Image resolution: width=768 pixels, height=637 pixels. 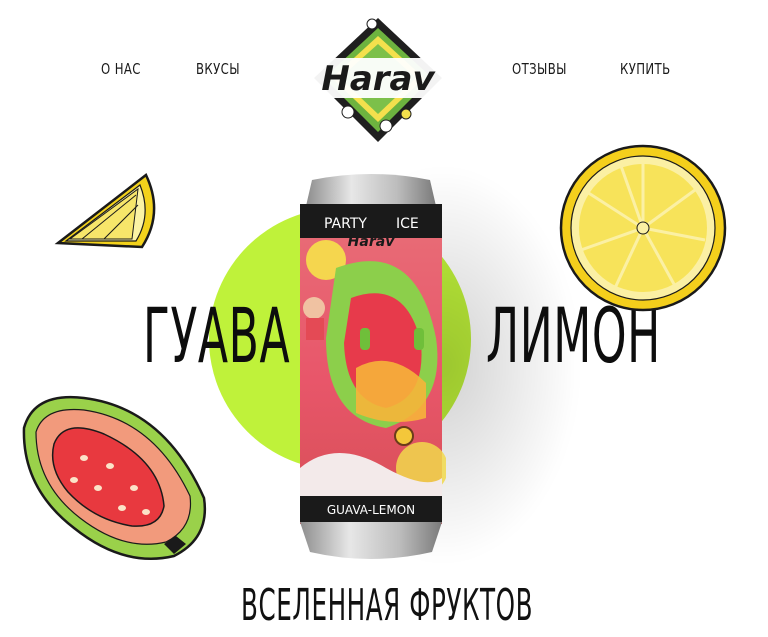 I want to click on lemon-slice-illustration, so click(x=107, y=215).